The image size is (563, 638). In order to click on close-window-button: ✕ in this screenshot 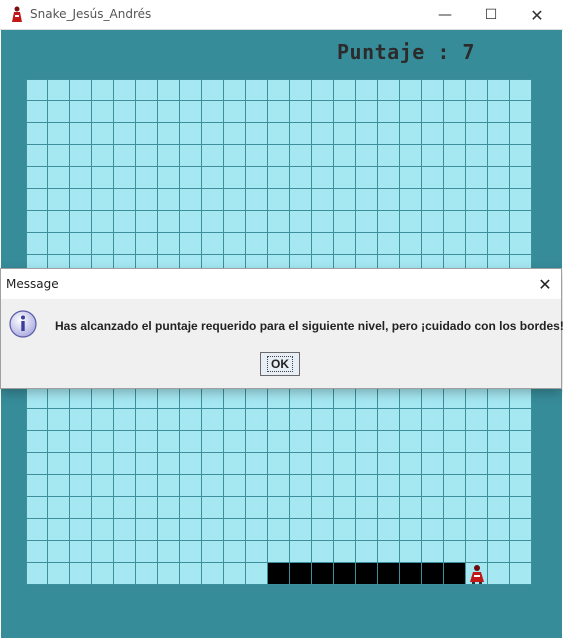, I will do `click(537, 15)`.